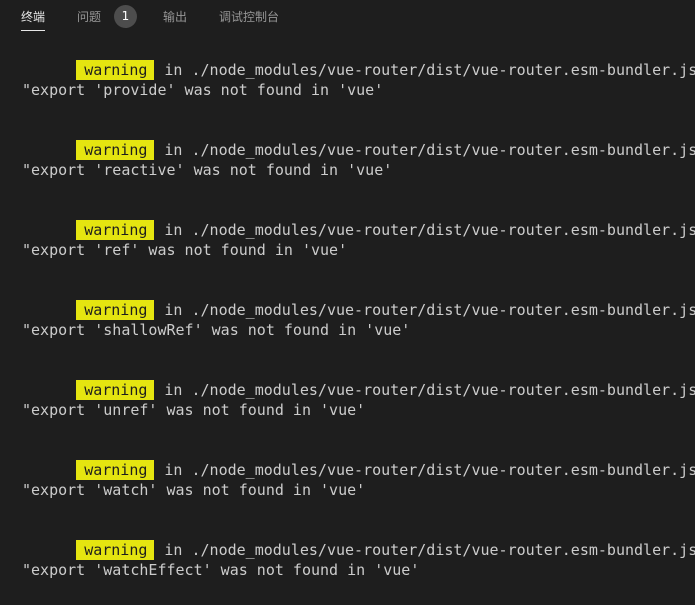 The width and height of the screenshot is (695, 605). I want to click on warning-message: "export 'watch' was not found in 'vue', so click(194, 490).